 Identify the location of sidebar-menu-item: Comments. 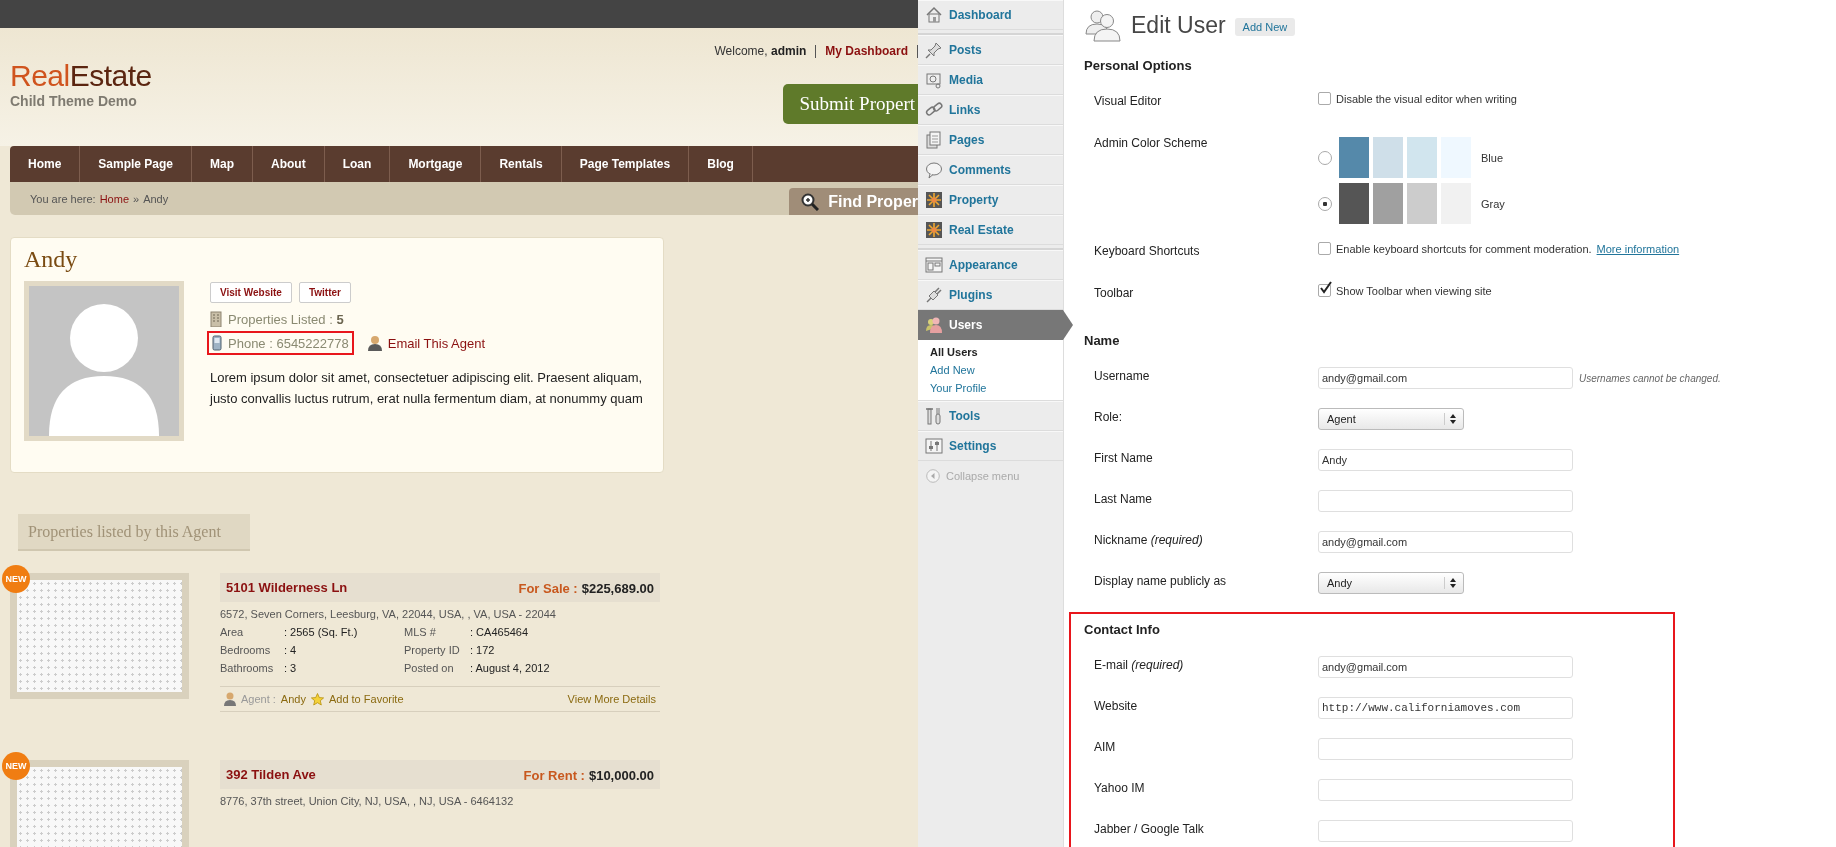
(990, 170).